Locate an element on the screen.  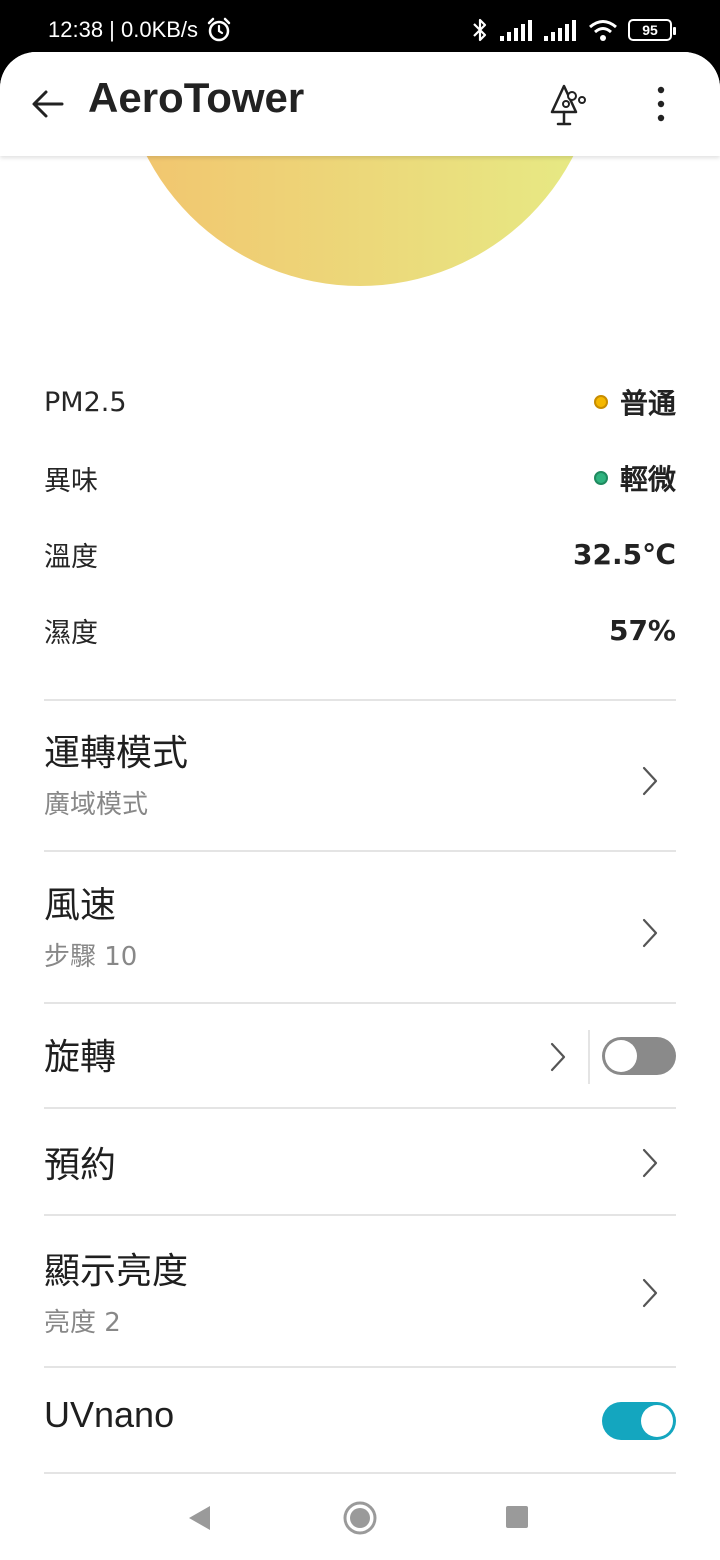
reading-temperature: 溫度 32.5℃ is located at coordinates (360, 554).